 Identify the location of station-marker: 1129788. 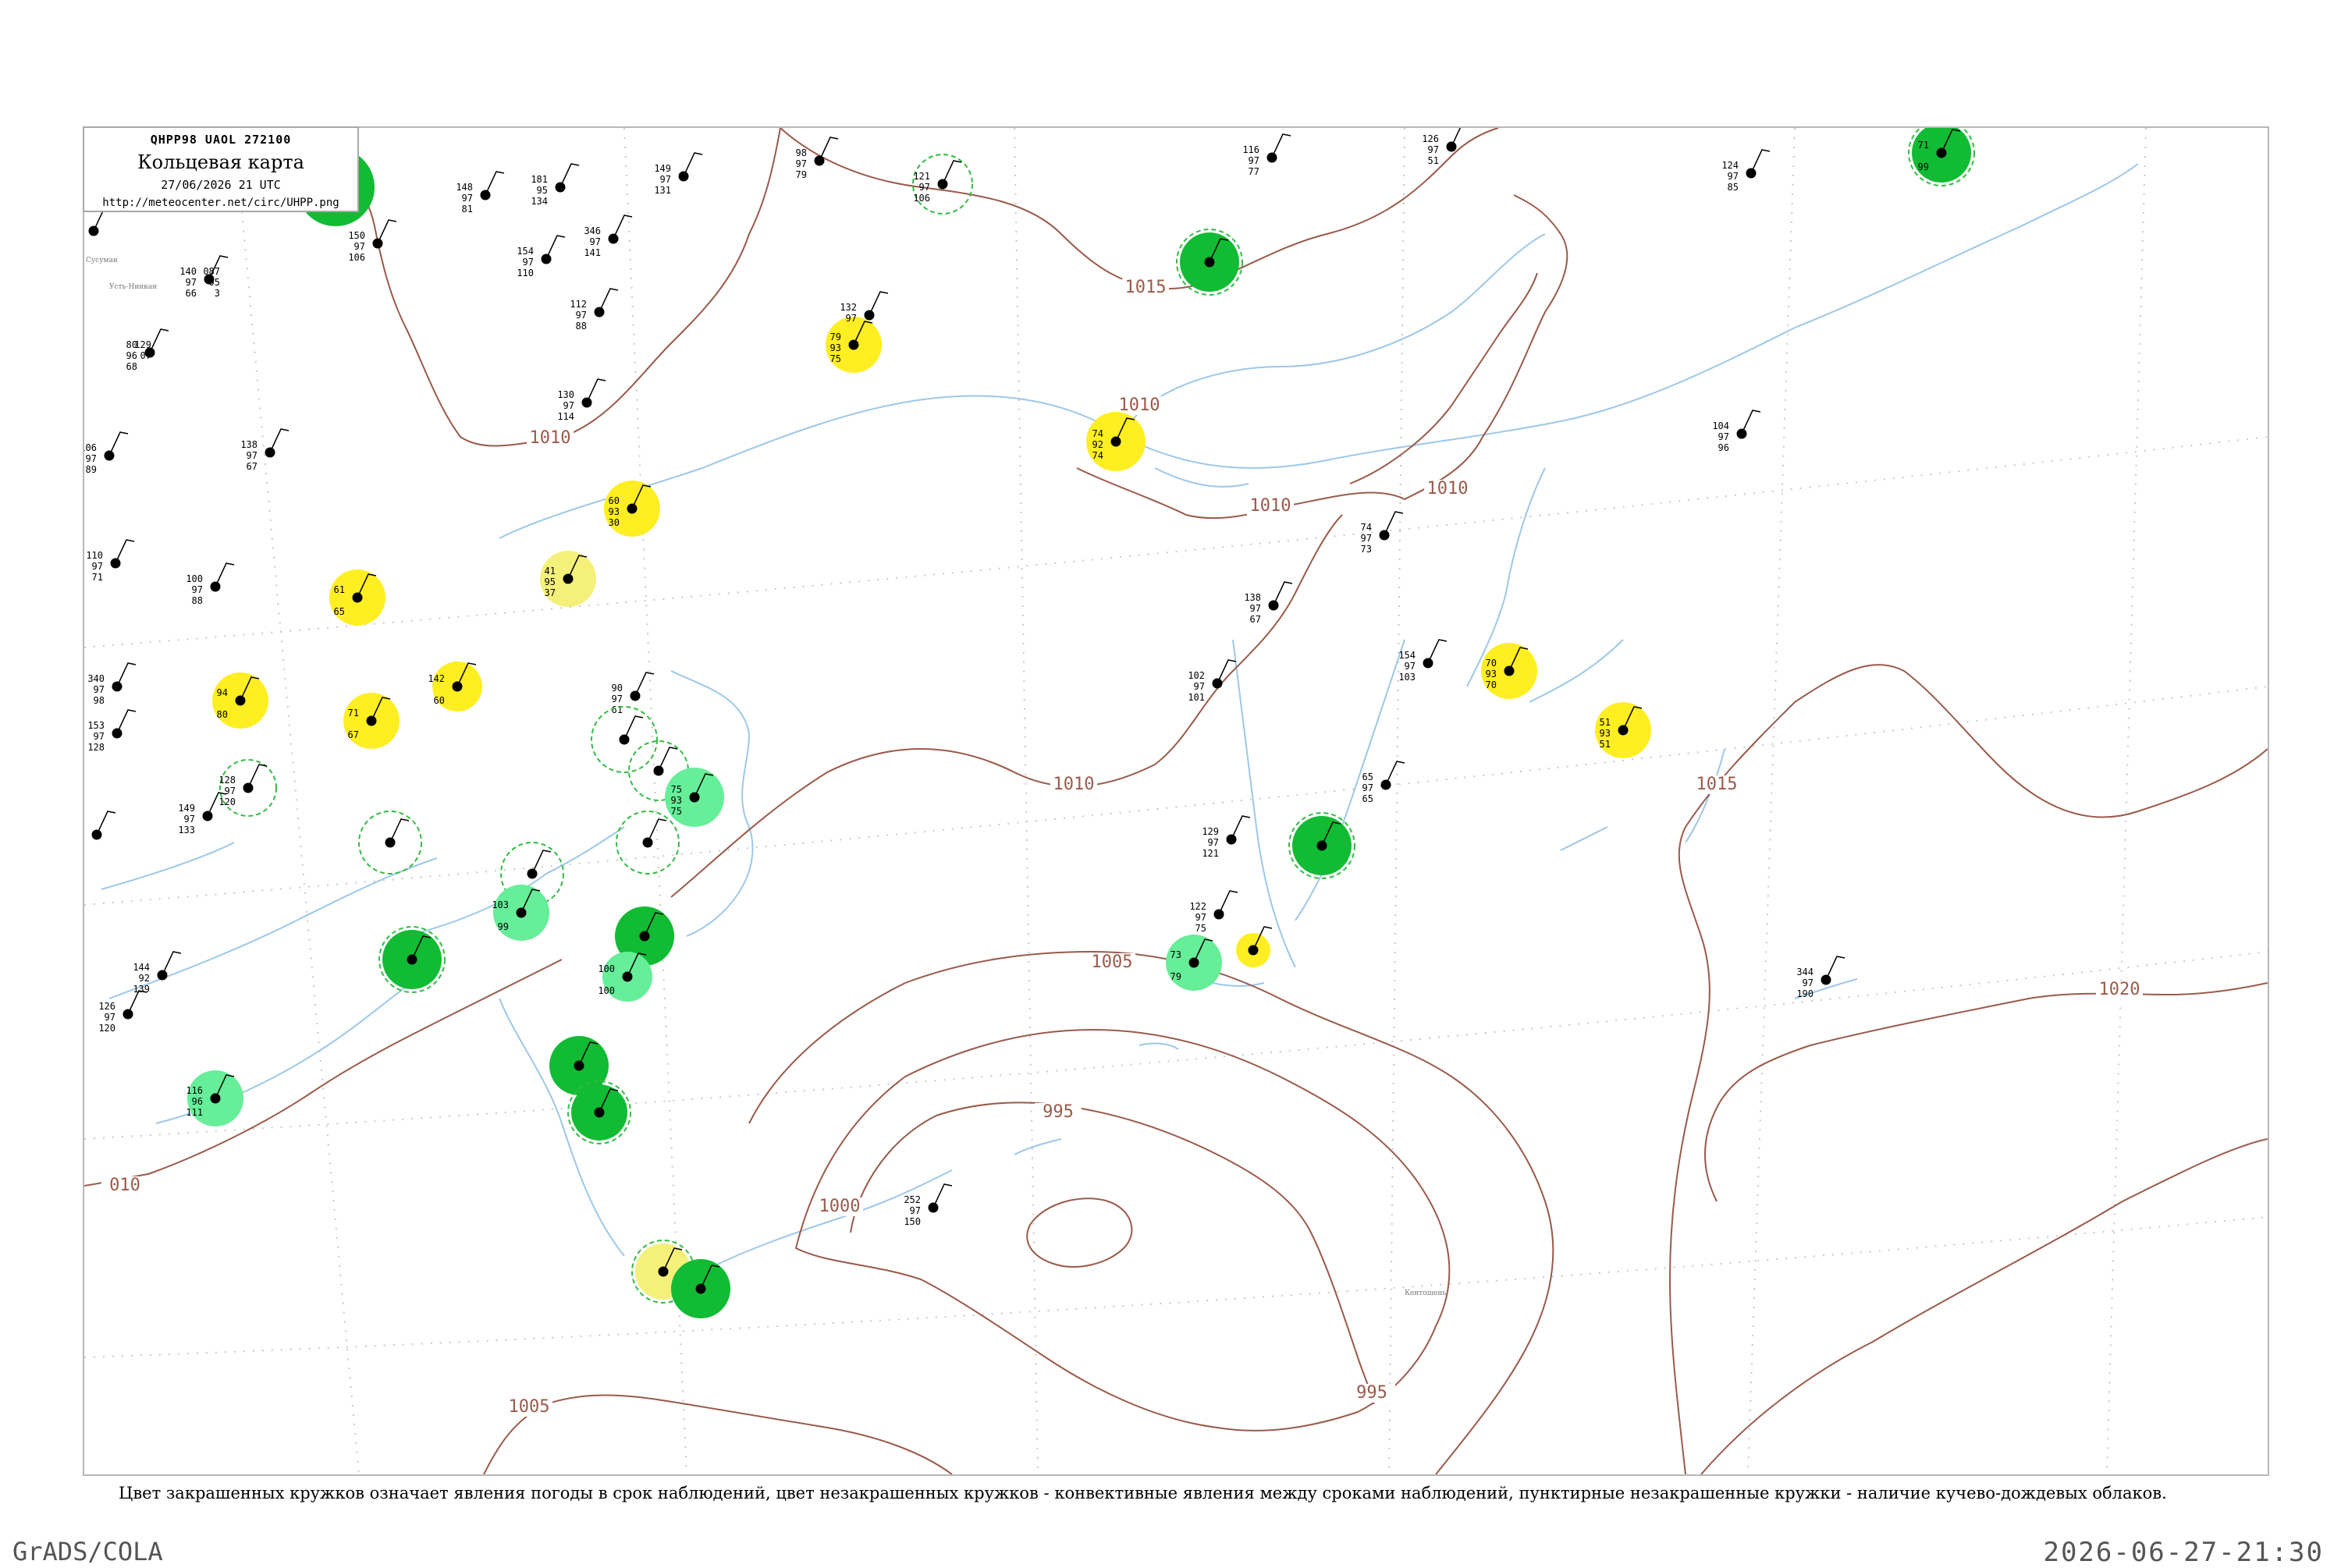
(594, 310).